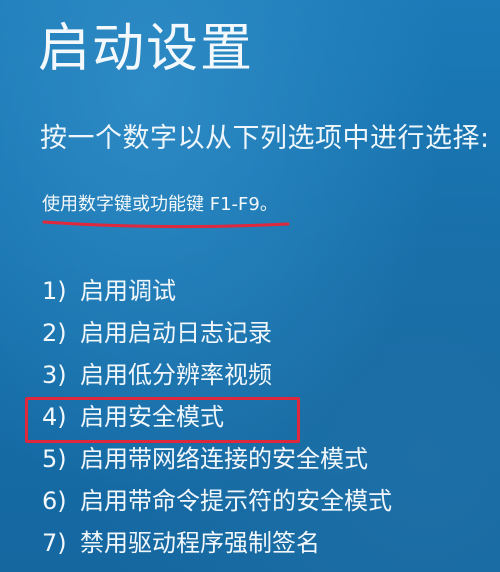  Describe the element at coordinates (200, 543) in the screenshot. I see `option-label: 禁用驱动程序强制签名` at that location.